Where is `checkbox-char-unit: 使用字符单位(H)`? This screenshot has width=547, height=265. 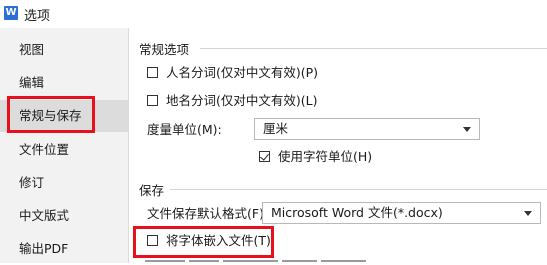 checkbox-char-unit: 使用字符单位(H) is located at coordinates (315, 157).